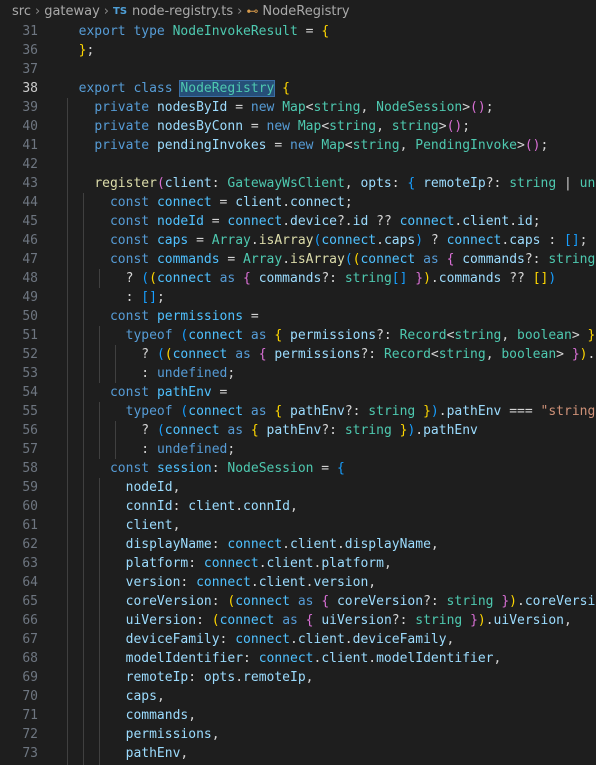 The height and width of the screenshot is (765, 596). I want to click on code-line: 54 const pathEnv =, so click(298, 392).